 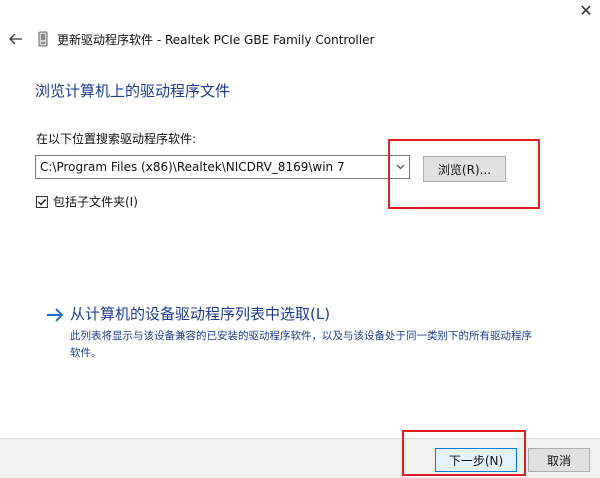 What do you see at coordinates (476, 460) in the screenshot?
I see `next-button: 下一步(N)` at bounding box center [476, 460].